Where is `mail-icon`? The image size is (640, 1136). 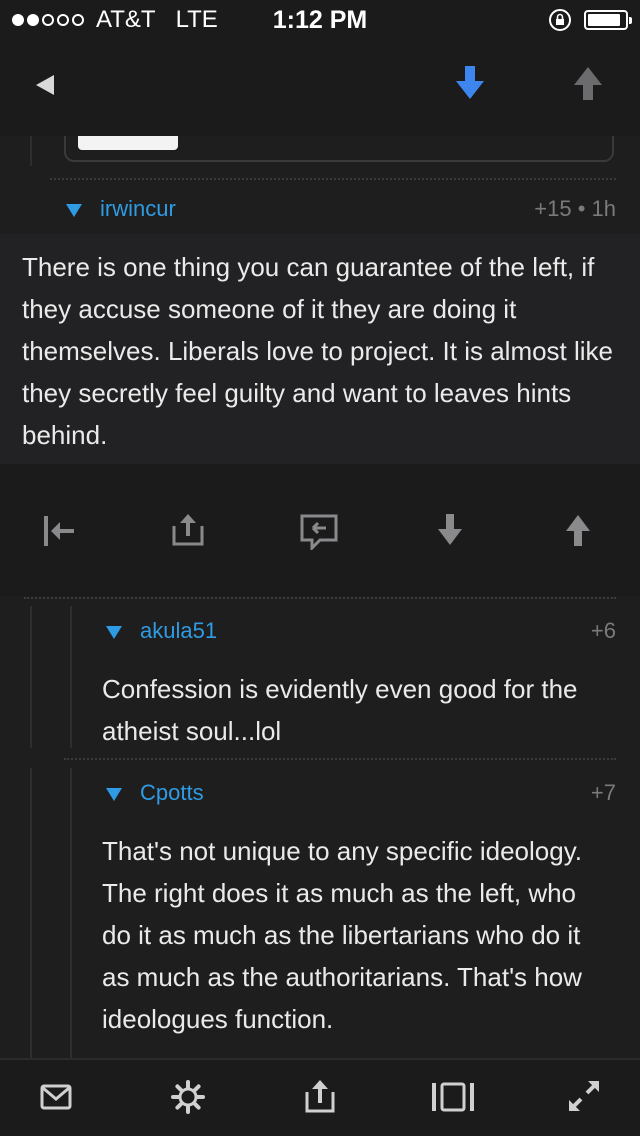 mail-icon is located at coordinates (56, 1097).